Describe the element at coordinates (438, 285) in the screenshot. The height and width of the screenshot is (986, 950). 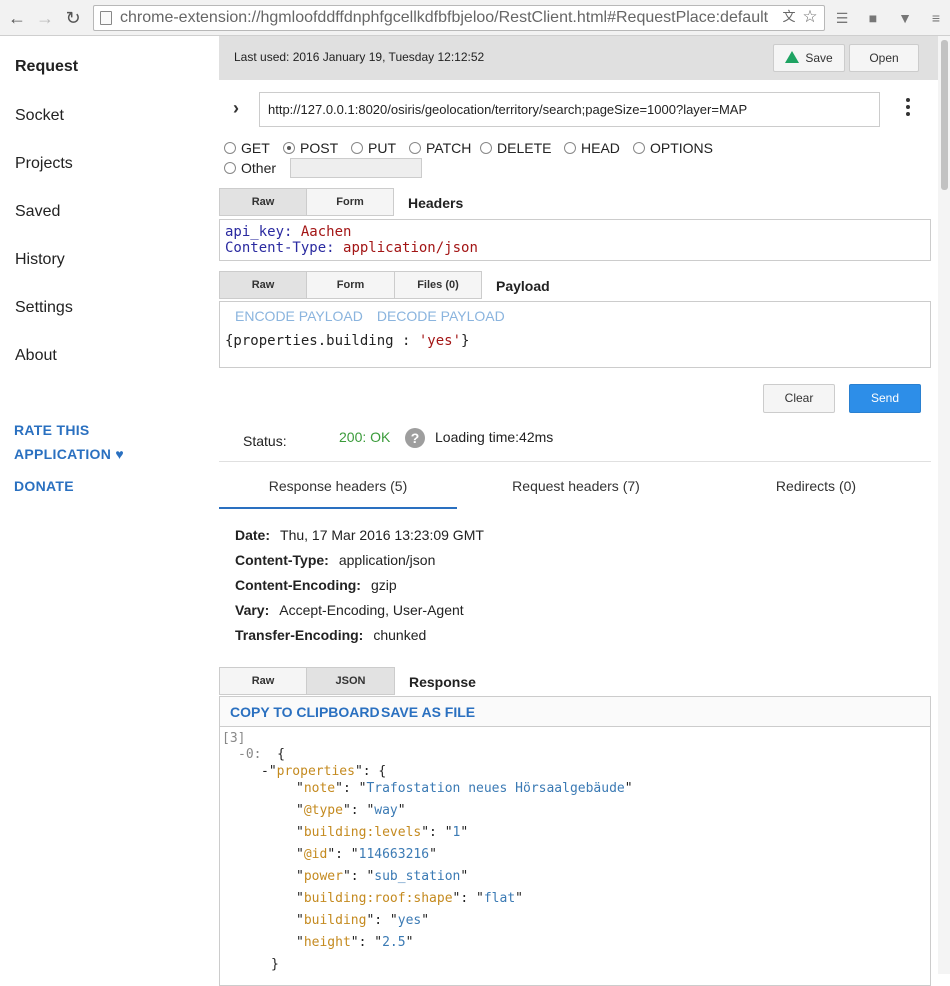
I see `payload-tab-files: Files (0)` at that location.